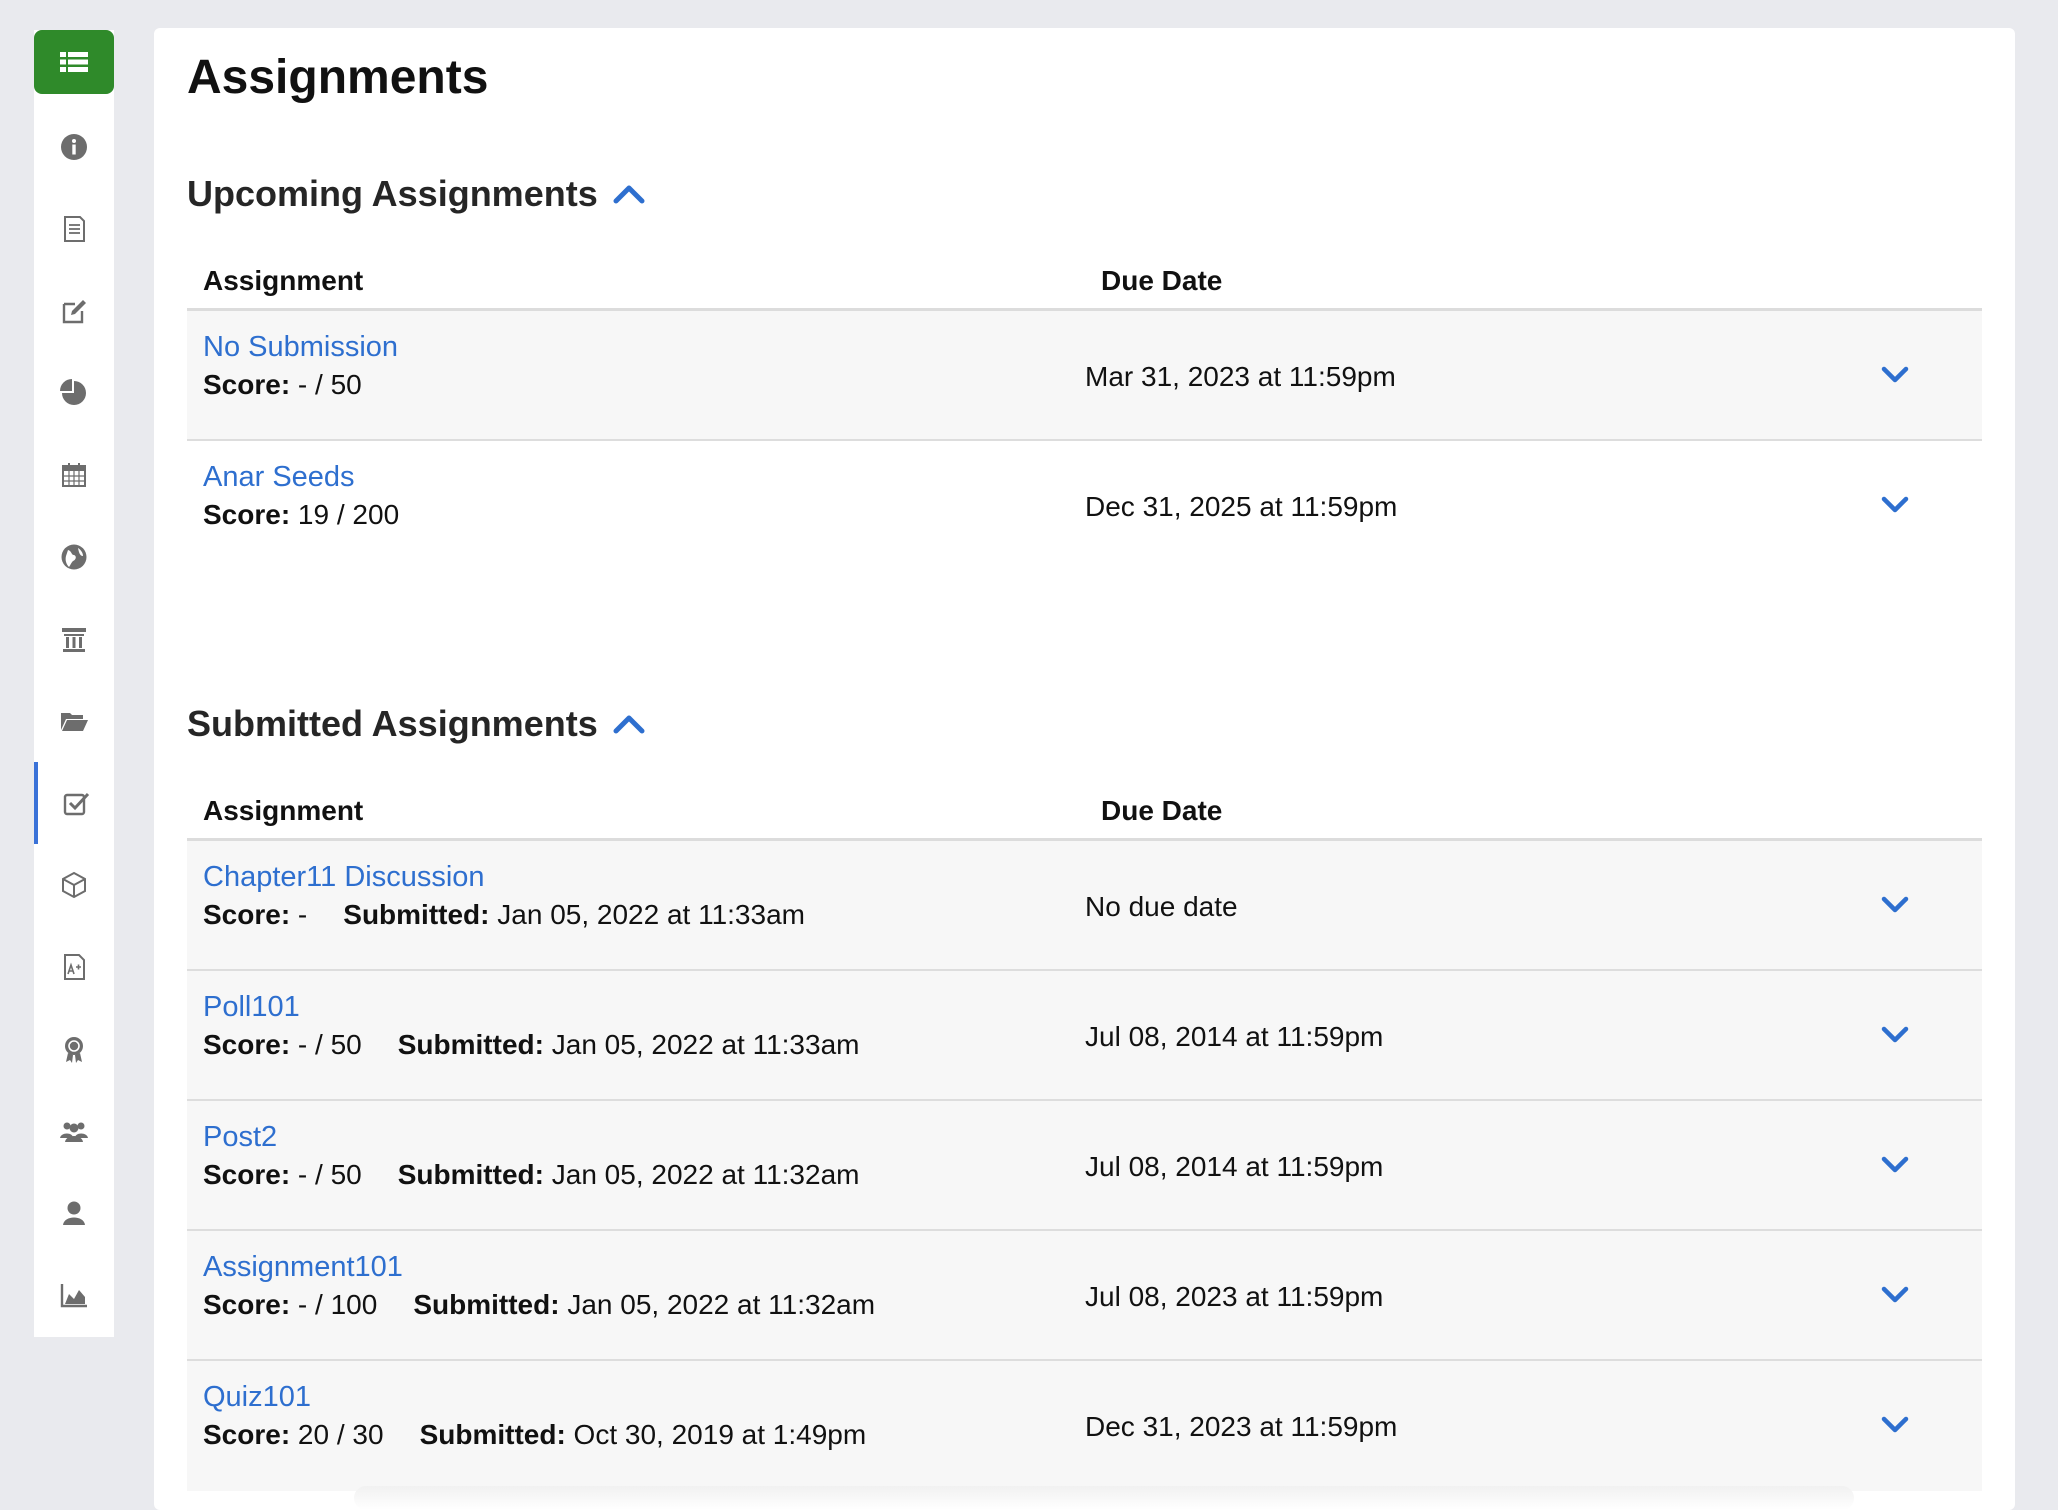 Image resolution: width=2058 pixels, height=1510 pixels. I want to click on sidebar-item-analytics, so click(74, 1295).